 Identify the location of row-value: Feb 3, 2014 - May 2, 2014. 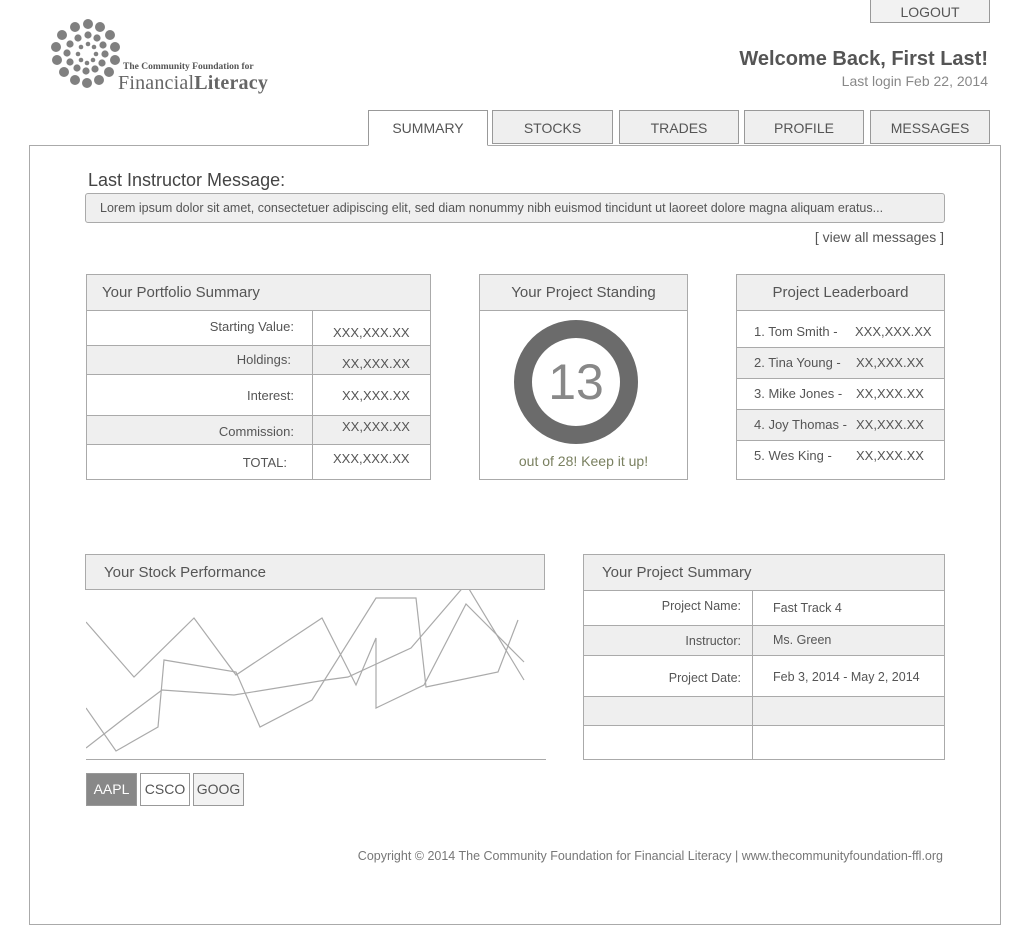
(846, 677).